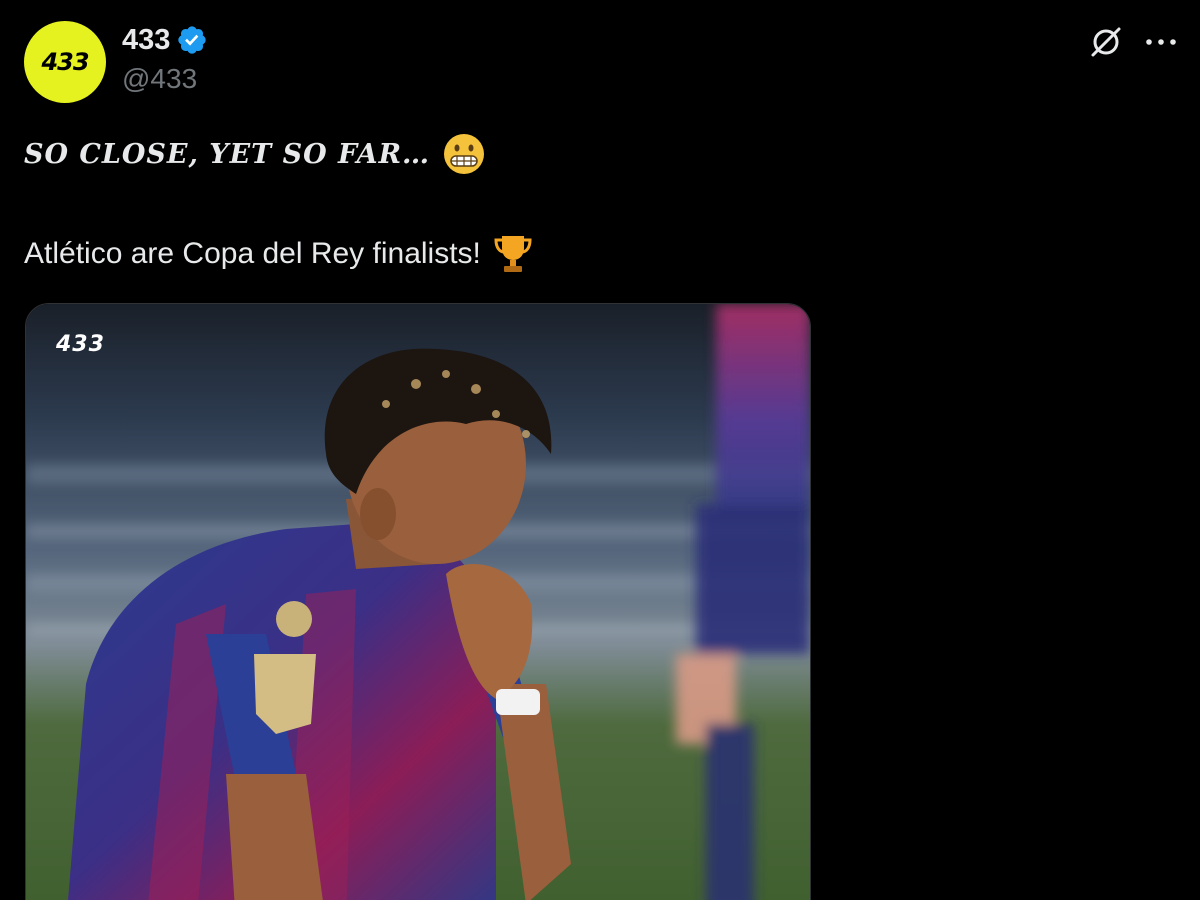 The width and height of the screenshot is (1200, 900). What do you see at coordinates (1161, 42) in the screenshot?
I see `more-options-icon` at bounding box center [1161, 42].